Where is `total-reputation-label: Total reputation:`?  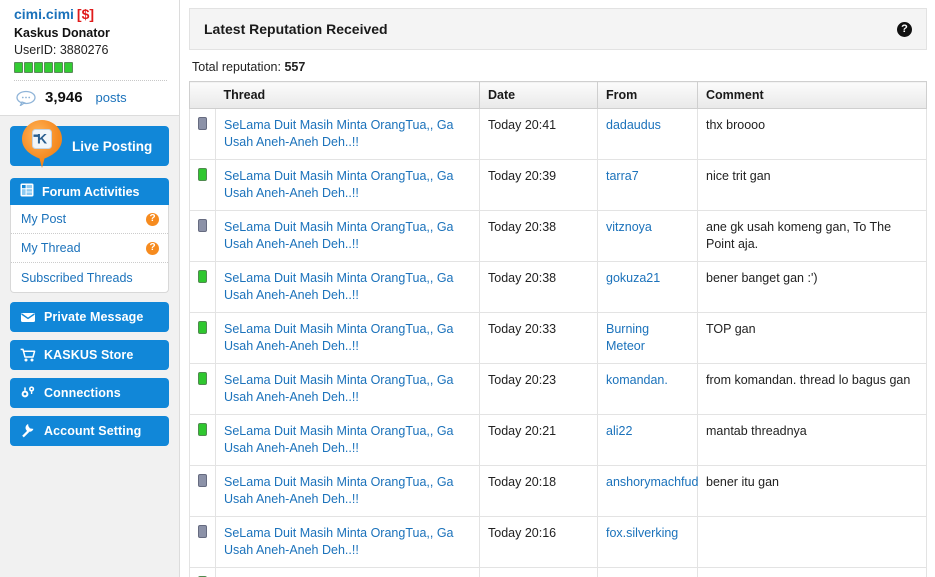
total-reputation-label: Total reputation: is located at coordinates (236, 67).